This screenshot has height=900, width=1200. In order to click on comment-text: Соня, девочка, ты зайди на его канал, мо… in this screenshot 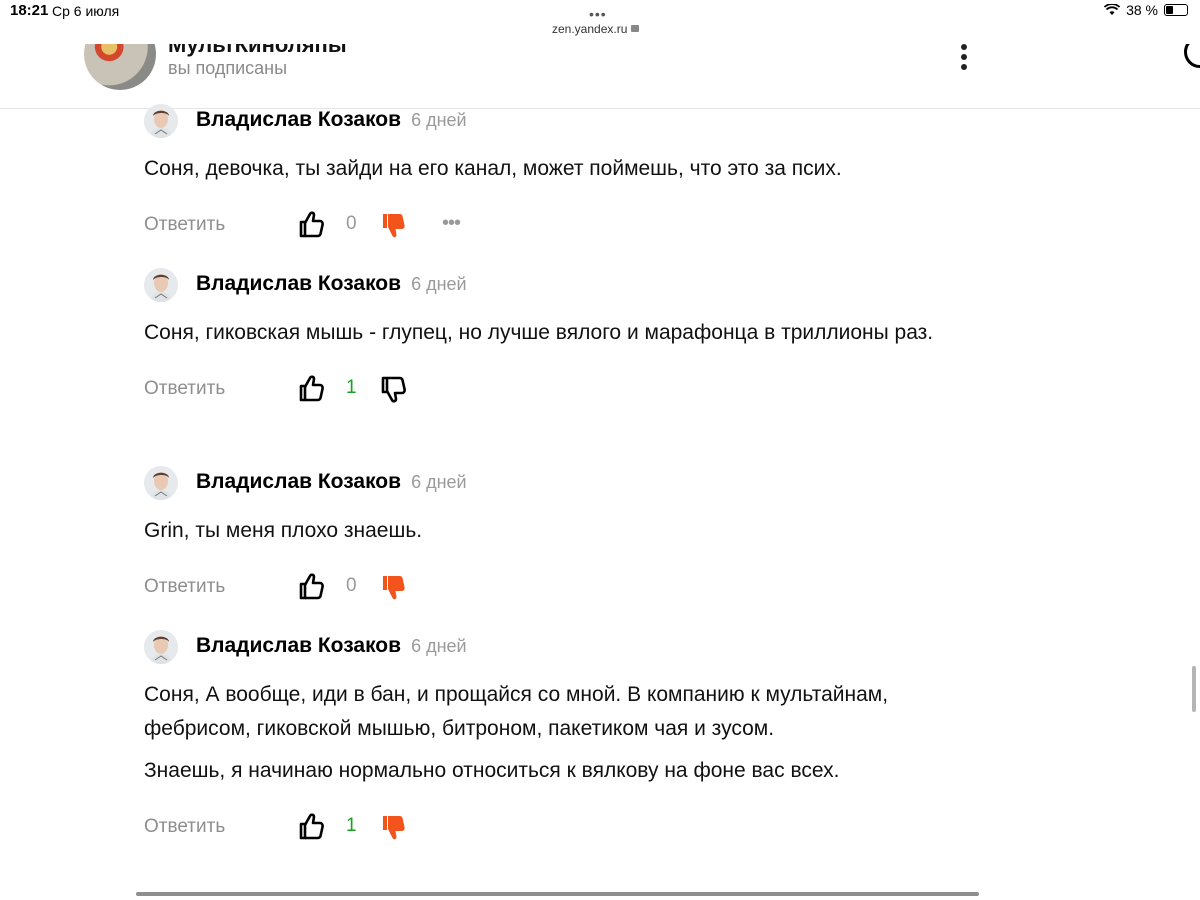, I will do `click(559, 169)`.